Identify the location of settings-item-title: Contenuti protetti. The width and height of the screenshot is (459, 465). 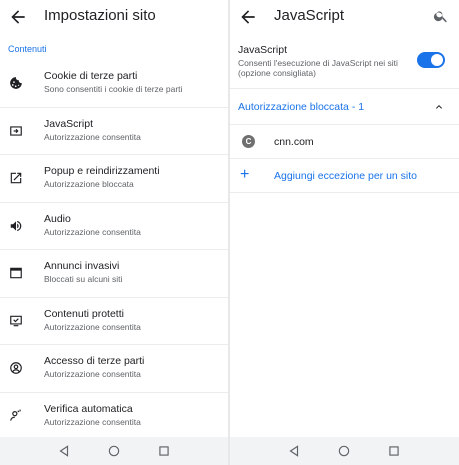
(84, 313).